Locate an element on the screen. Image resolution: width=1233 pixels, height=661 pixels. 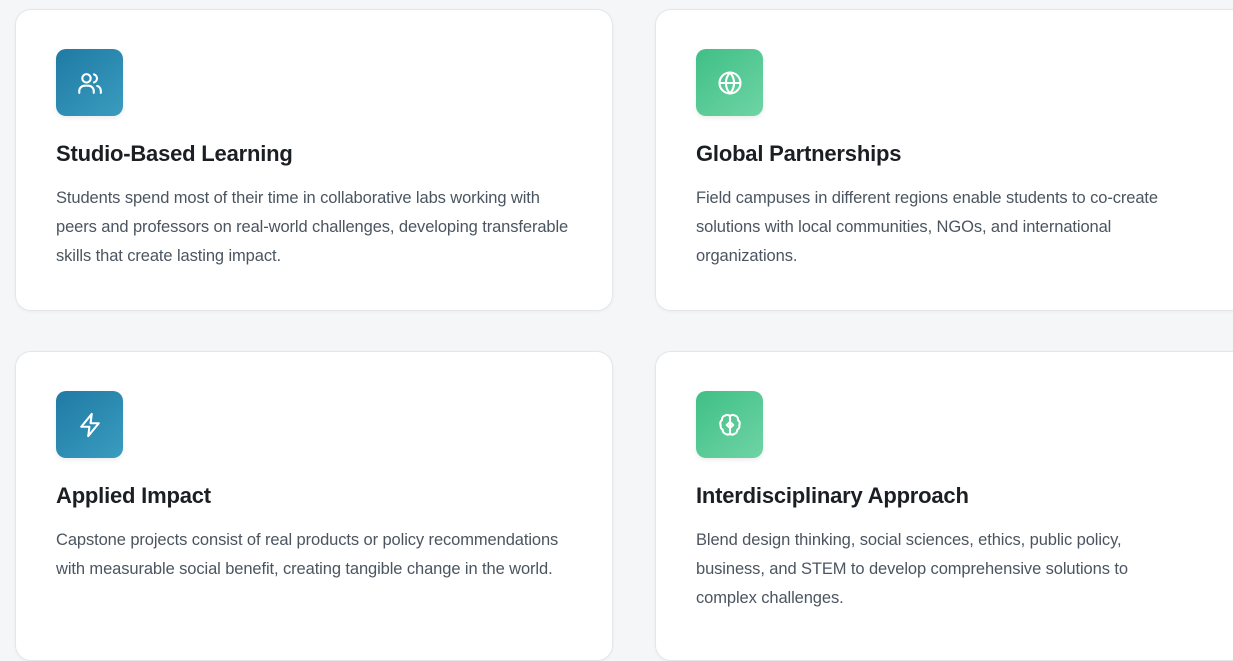
globe-icon is located at coordinates (729, 82).